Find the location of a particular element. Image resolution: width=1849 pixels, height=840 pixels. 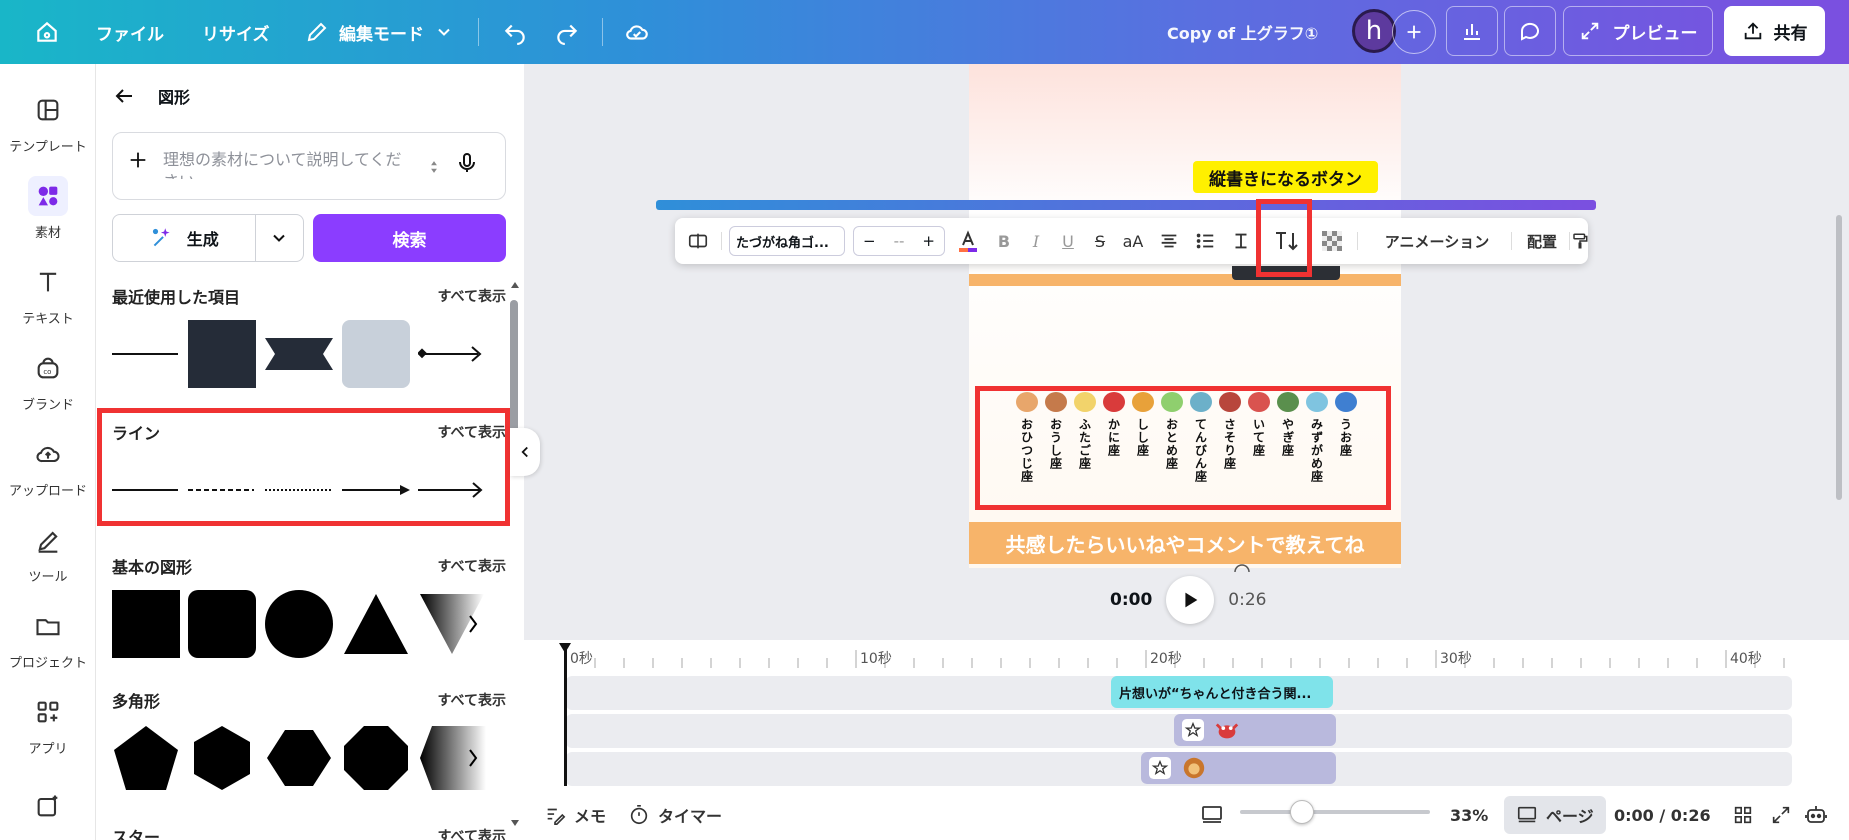

rail-item-text: テキスト is located at coordinates (48, 294).